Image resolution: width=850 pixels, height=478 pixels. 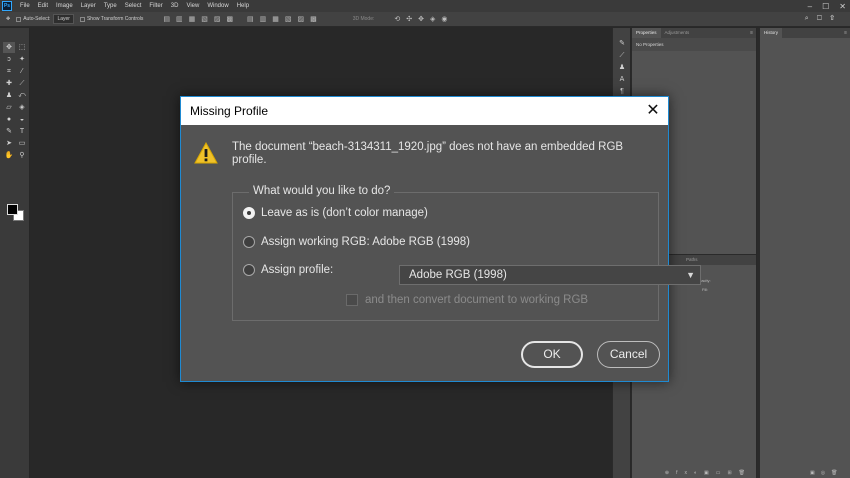 What do you see at coordinates (9, 95) in the screenshot?
I see `clone-stamp-icon: ♟` at bounding box center [9, 95].